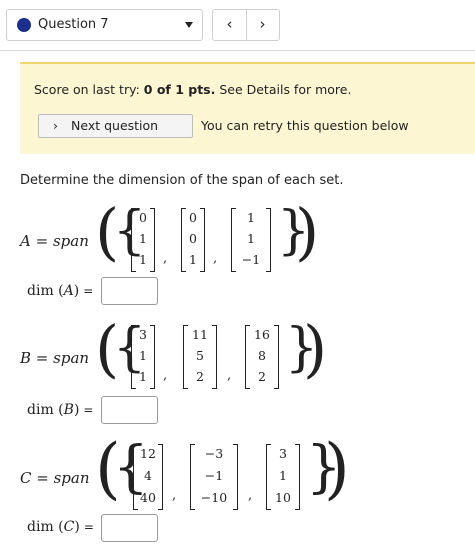 This screenshot has height=552, width=475. I want to click on retry-message: You can retry this question below, so click(305, 125).